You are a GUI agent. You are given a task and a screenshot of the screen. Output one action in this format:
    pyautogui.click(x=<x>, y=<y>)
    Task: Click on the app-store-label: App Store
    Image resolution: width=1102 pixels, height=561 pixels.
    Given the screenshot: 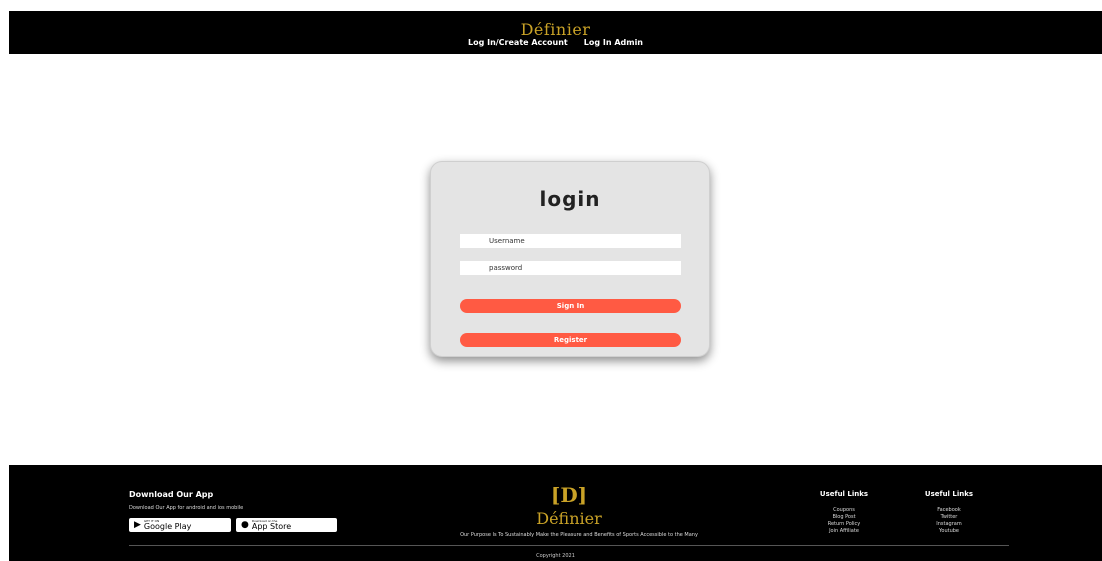 What is the action you would take?
    pyautogui.click(x=271, y=526)
    